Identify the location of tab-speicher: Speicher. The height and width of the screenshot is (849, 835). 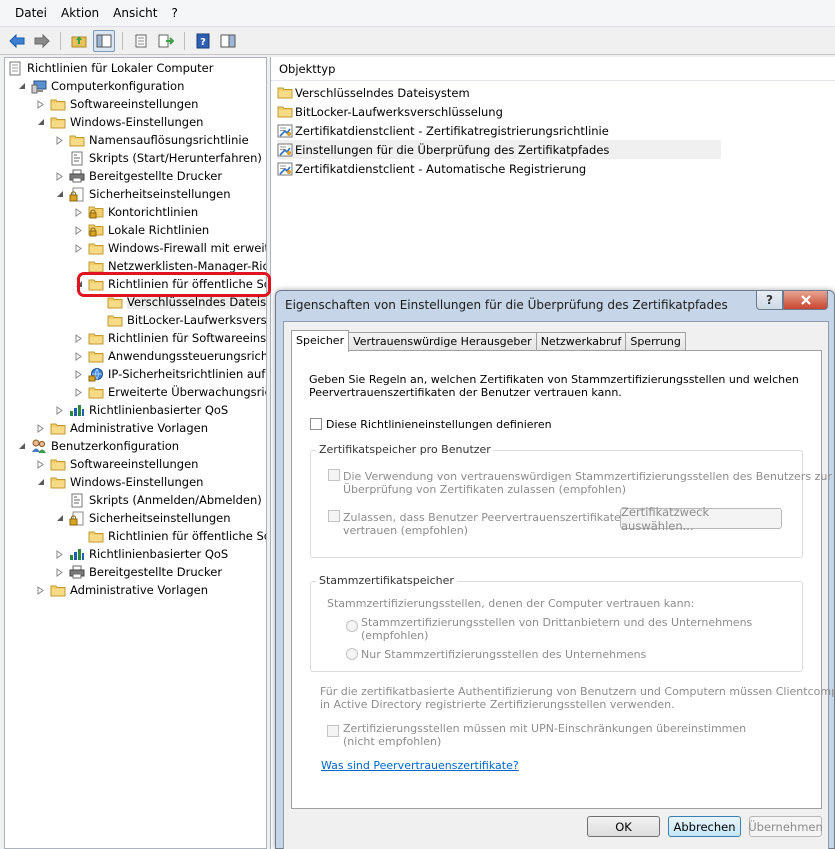
(320, 341).